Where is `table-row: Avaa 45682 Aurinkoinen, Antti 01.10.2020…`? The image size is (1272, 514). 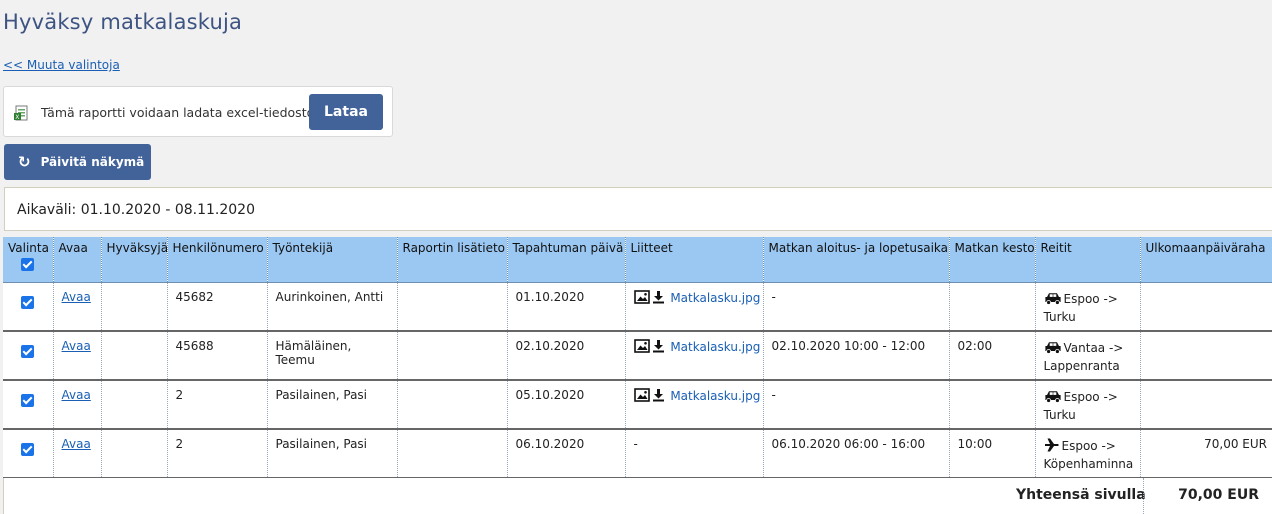
table-row: Avaa 45682 Aurinkoinen, Antti 01.10.2020… is located at coordinates (637, 307).